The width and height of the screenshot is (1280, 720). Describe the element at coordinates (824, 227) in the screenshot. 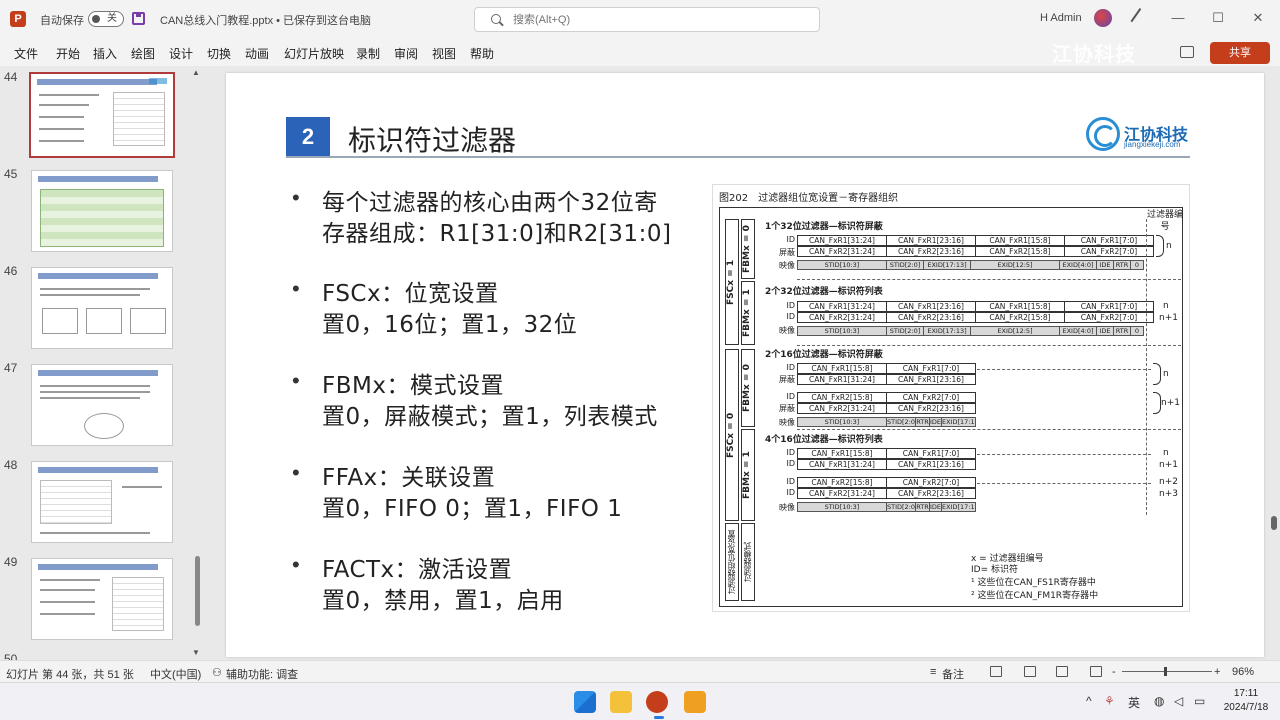

I see `section-title: 1个32位过滤器—标识符屏蔽` at that location.